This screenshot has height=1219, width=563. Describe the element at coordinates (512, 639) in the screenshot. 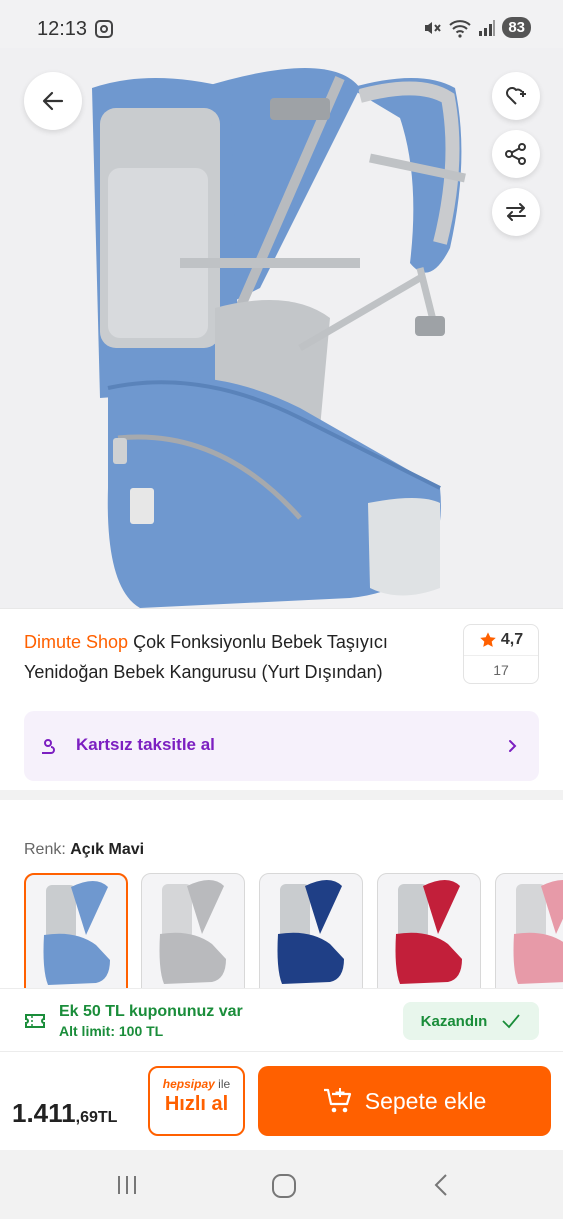

I see `rating-value: 4,7` at that location.